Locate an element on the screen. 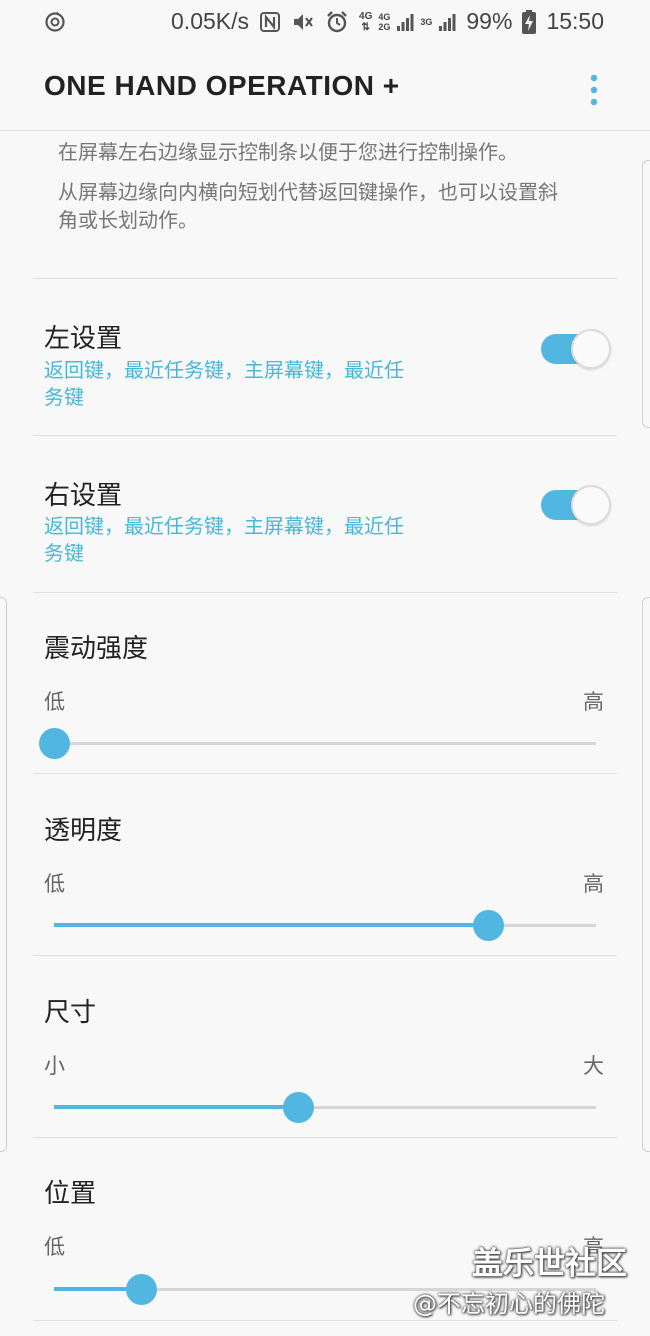 The height and width of the screenshot is (1336, 650). clock: 15:50 is located at coordinates (575, 21).